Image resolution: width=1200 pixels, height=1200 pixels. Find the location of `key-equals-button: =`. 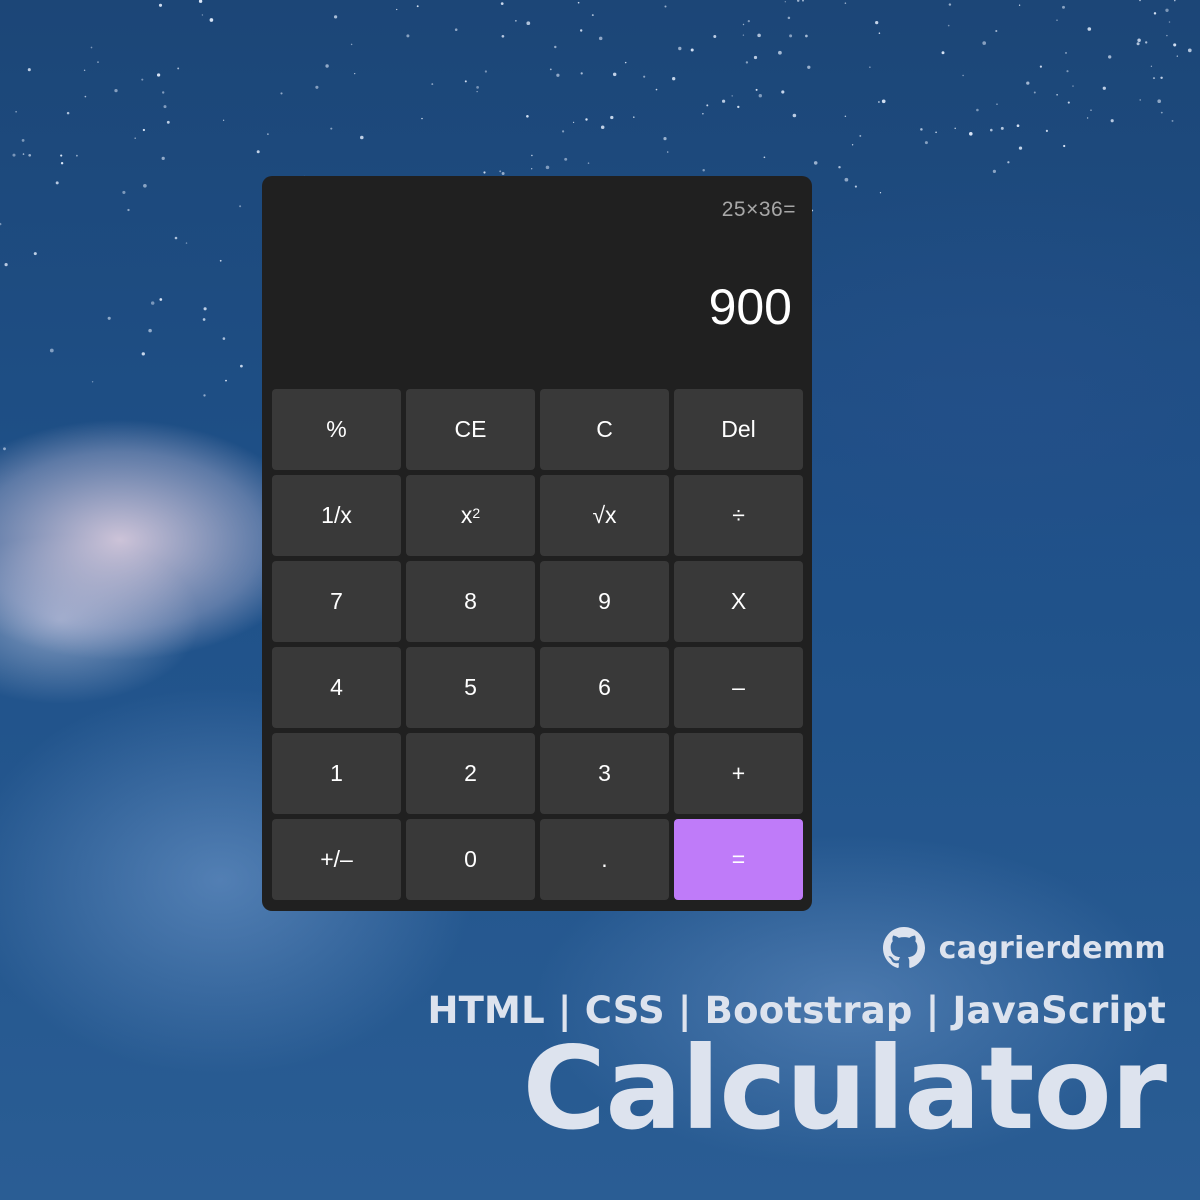

key-equals-button: = is located at coordinates (738, 859).